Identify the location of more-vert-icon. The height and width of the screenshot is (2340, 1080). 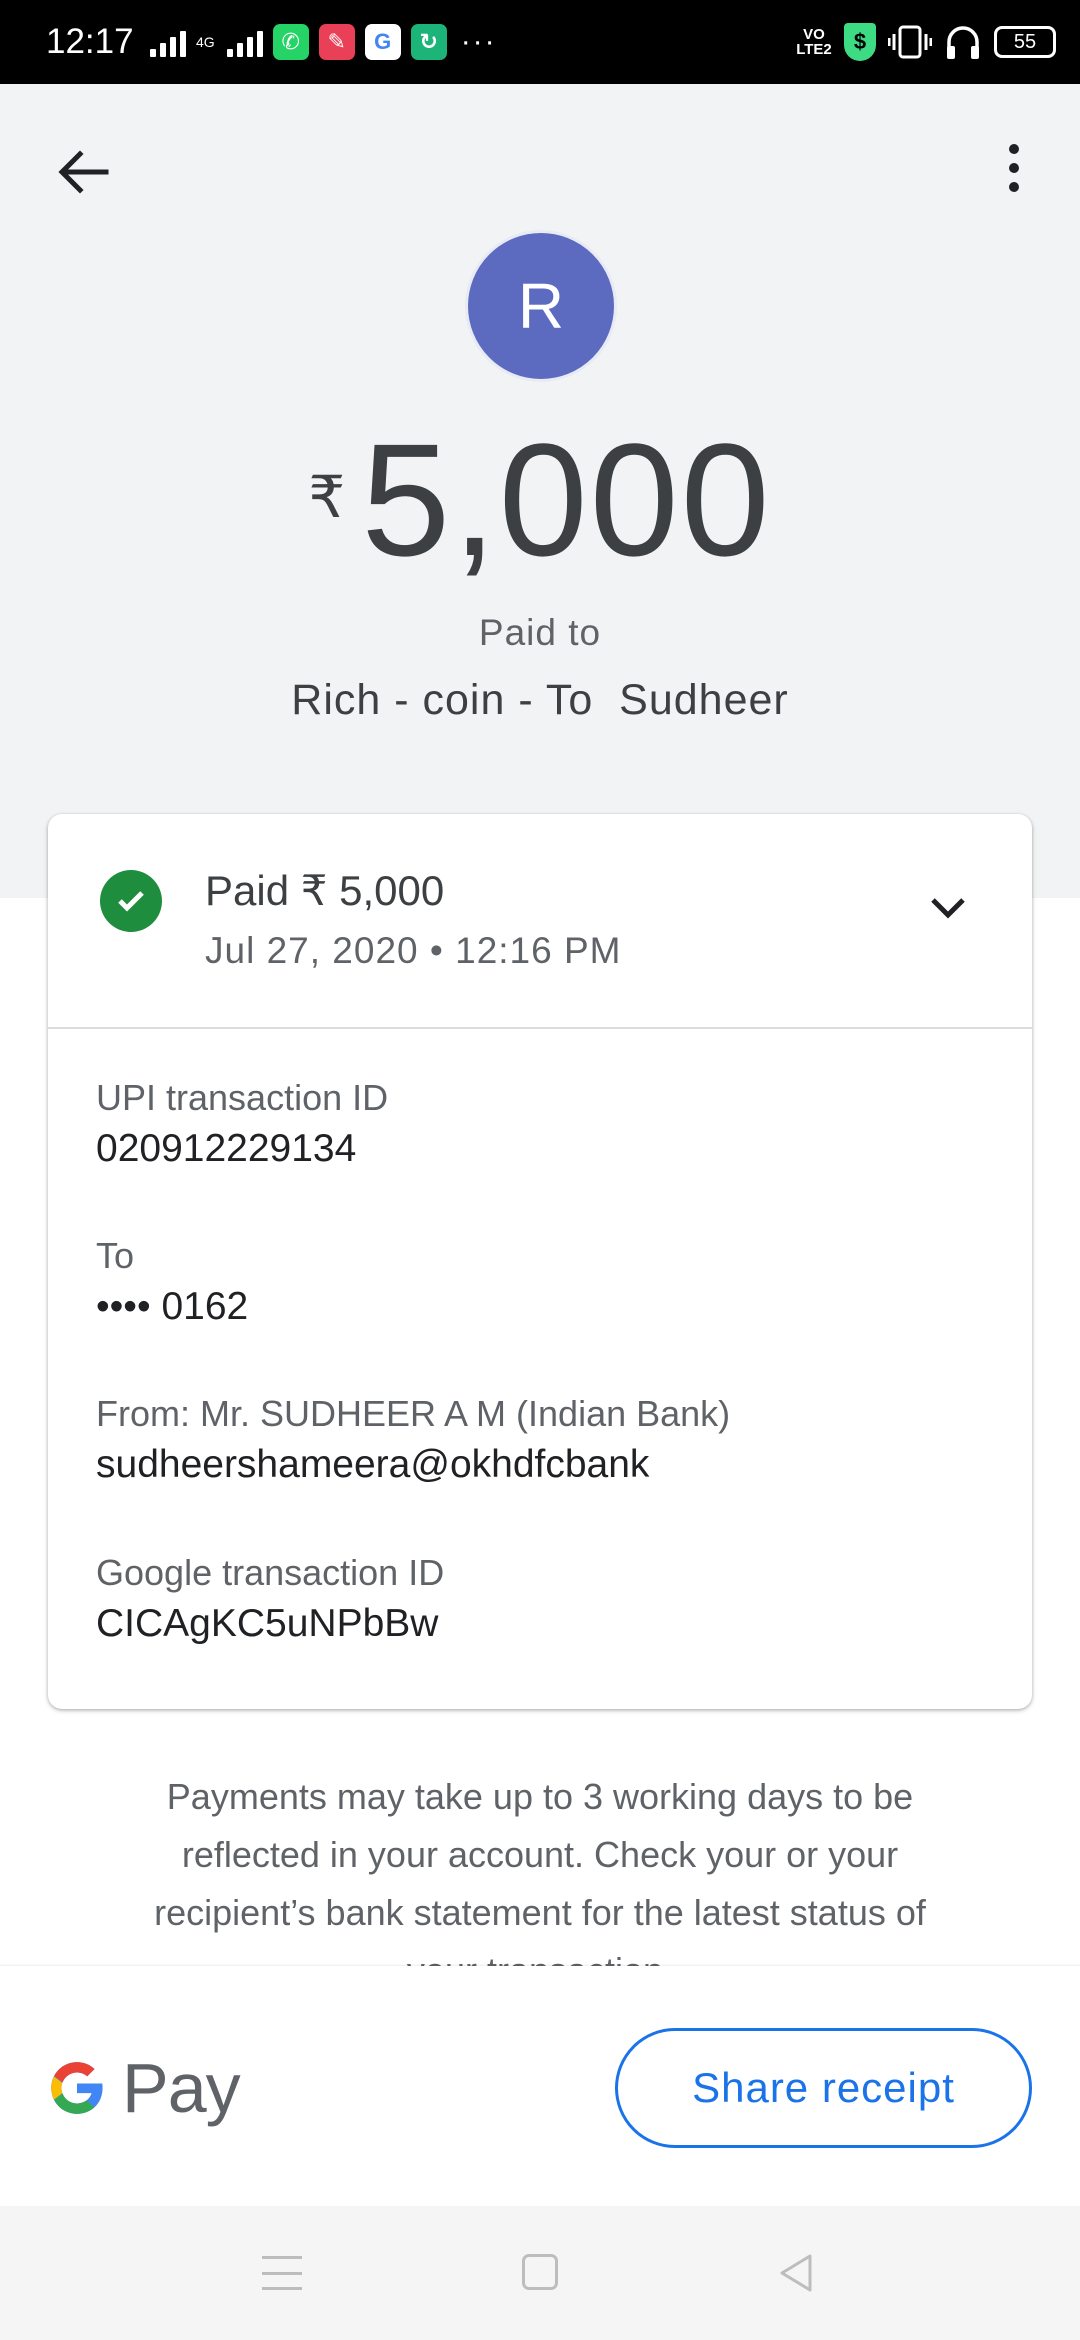
(1014, 168).